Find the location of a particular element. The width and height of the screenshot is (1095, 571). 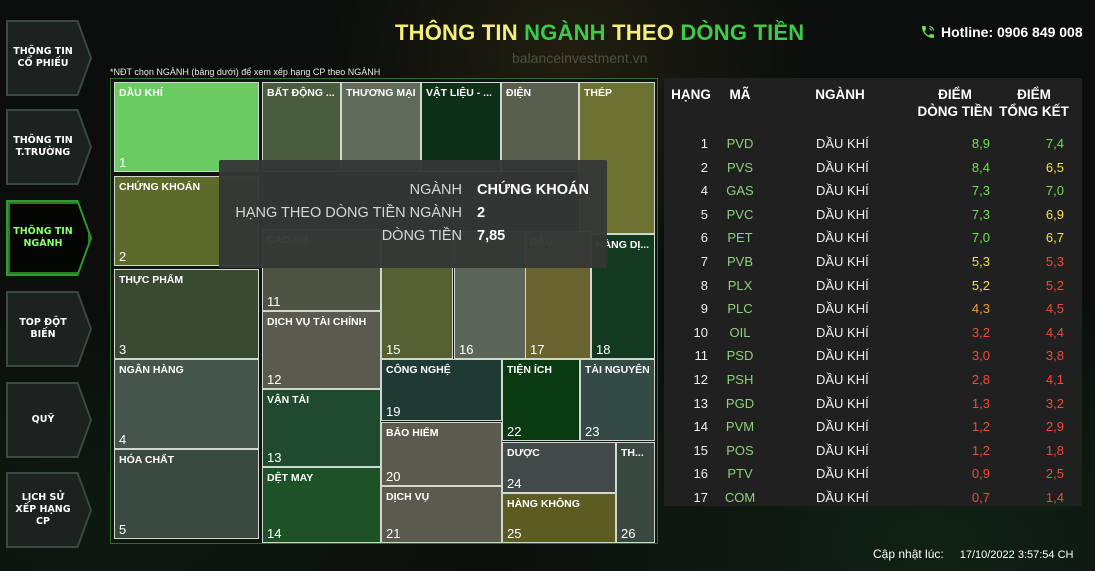

tooltip-key: DÒNG TIỀN is located at coordinates (421, 236).